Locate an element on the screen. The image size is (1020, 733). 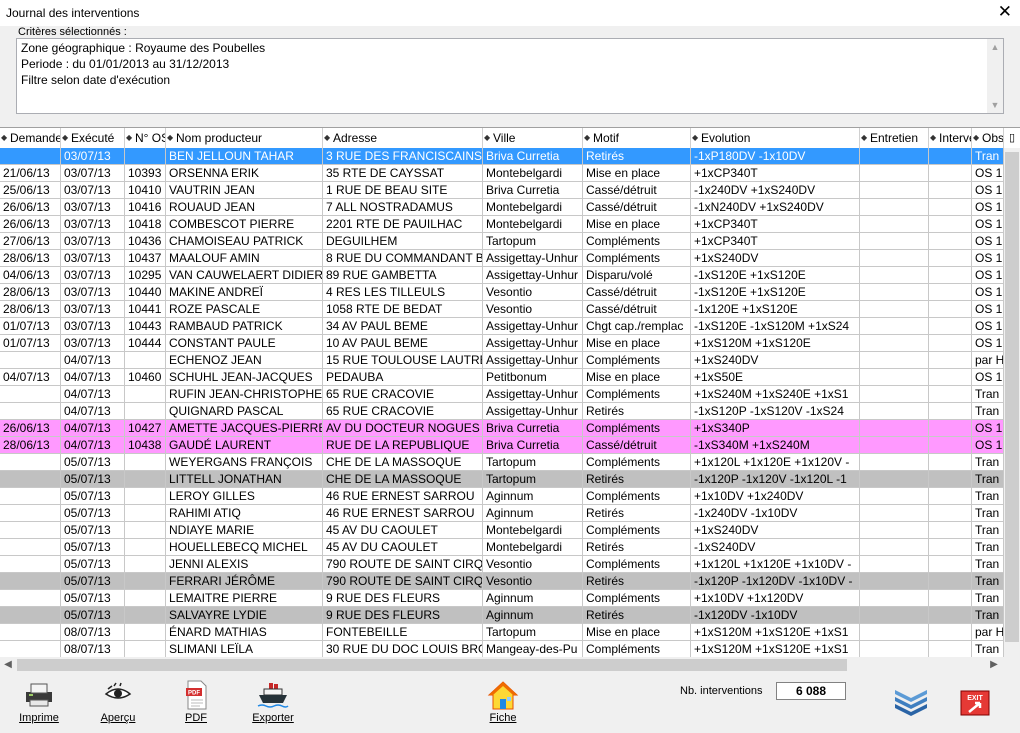
cell-evolution: +1x120L +1x120E +1x120V - is located at coordinates (775, 462).